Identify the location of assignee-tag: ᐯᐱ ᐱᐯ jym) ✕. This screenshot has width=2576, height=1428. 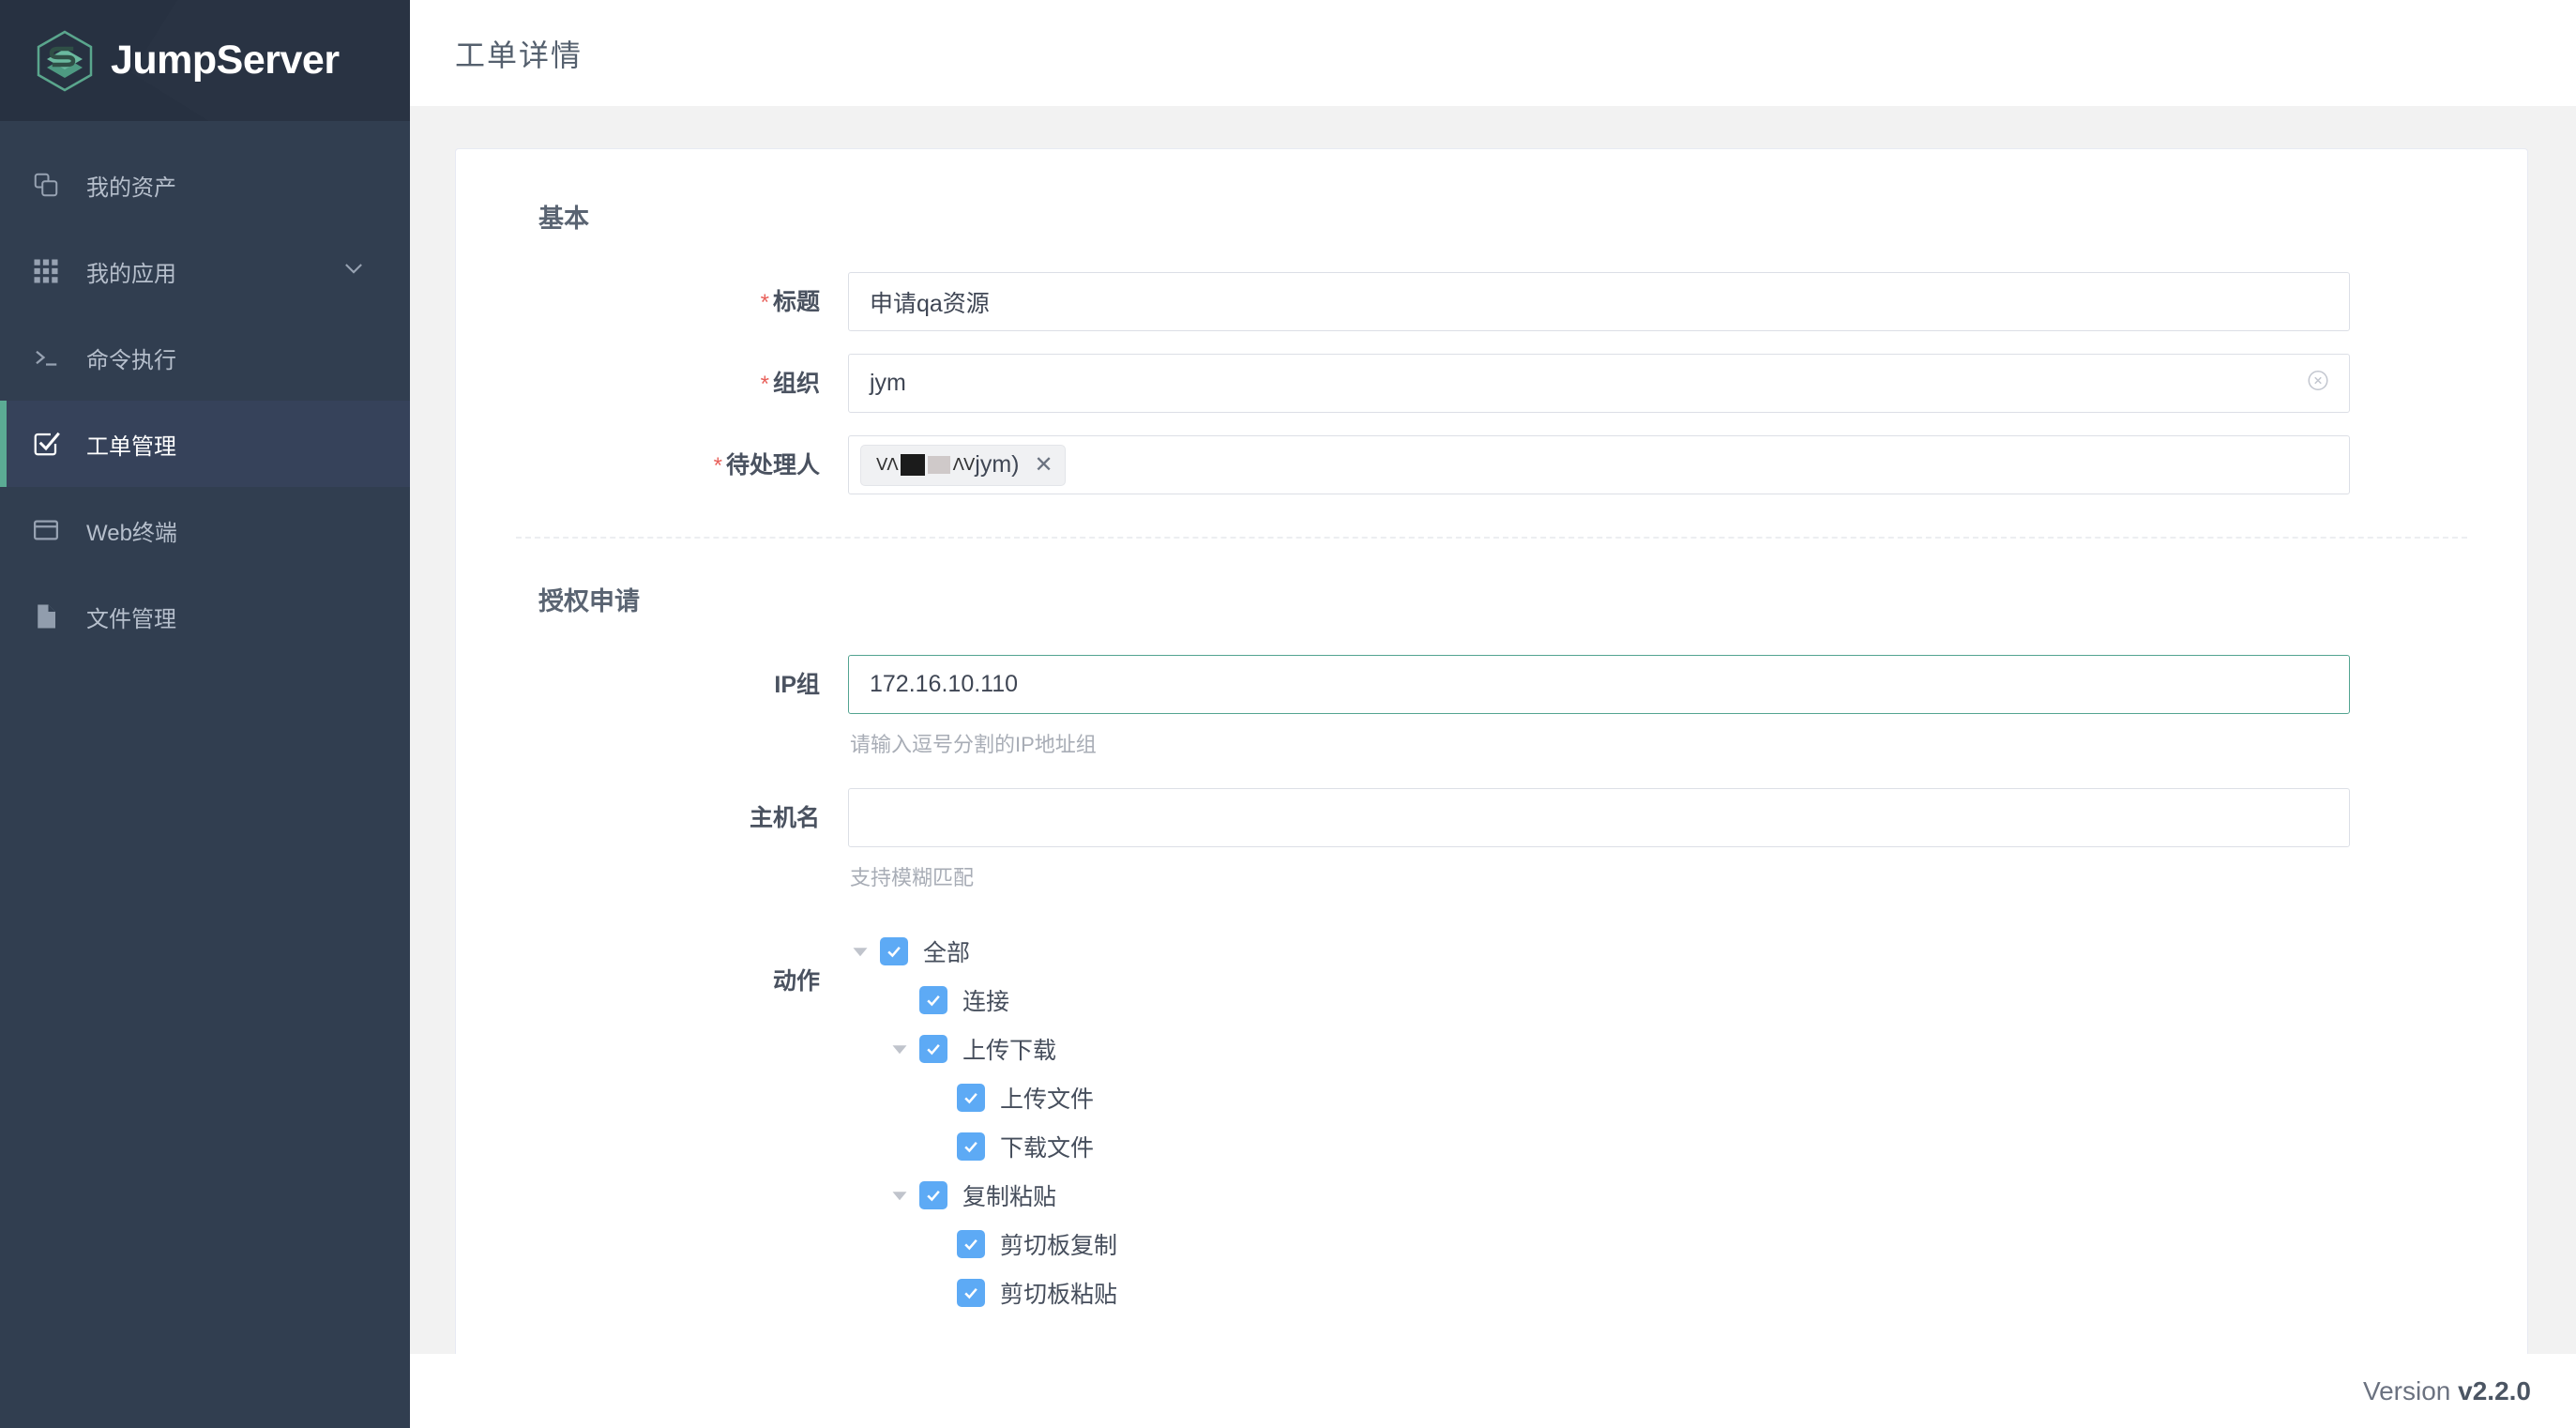
(963, 465).